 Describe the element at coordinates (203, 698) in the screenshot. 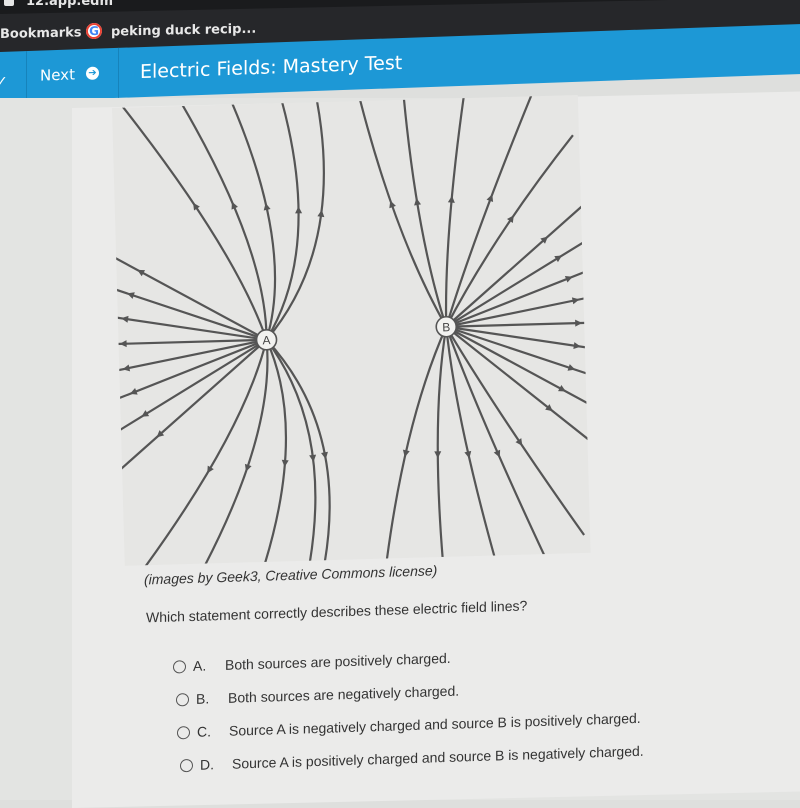

I see `option-letter: B.` at that location.